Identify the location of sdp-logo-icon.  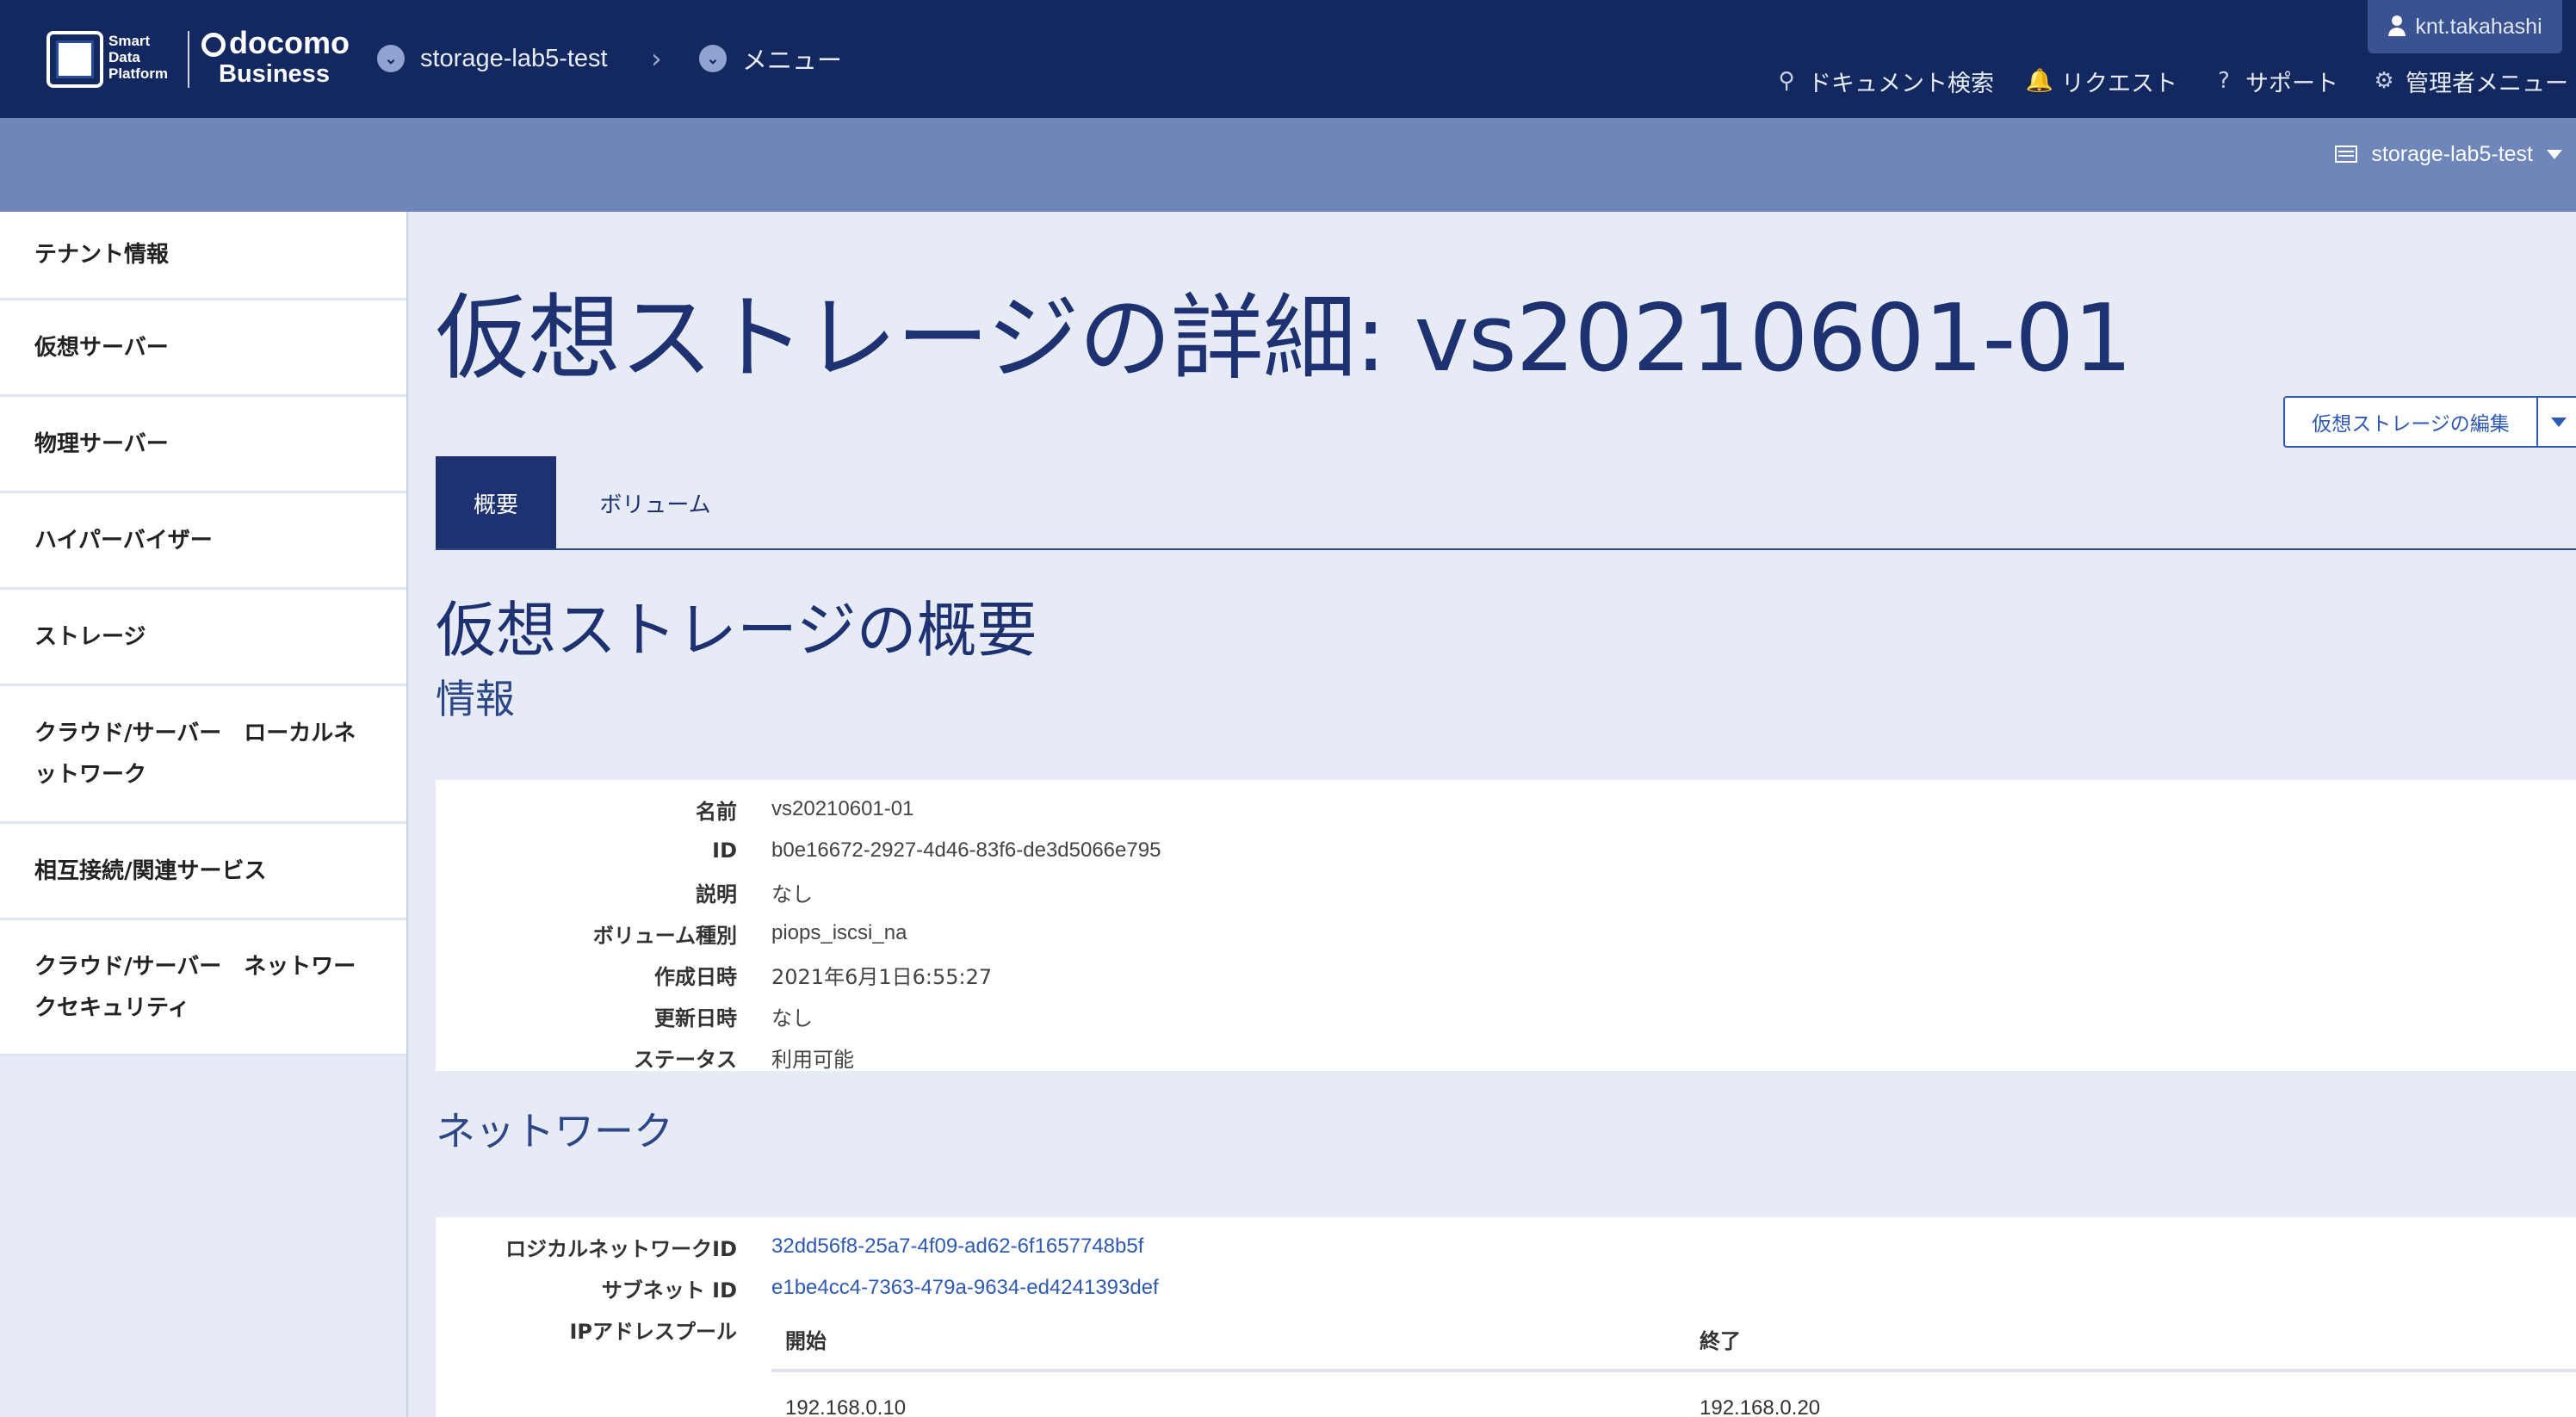
(75, 59).